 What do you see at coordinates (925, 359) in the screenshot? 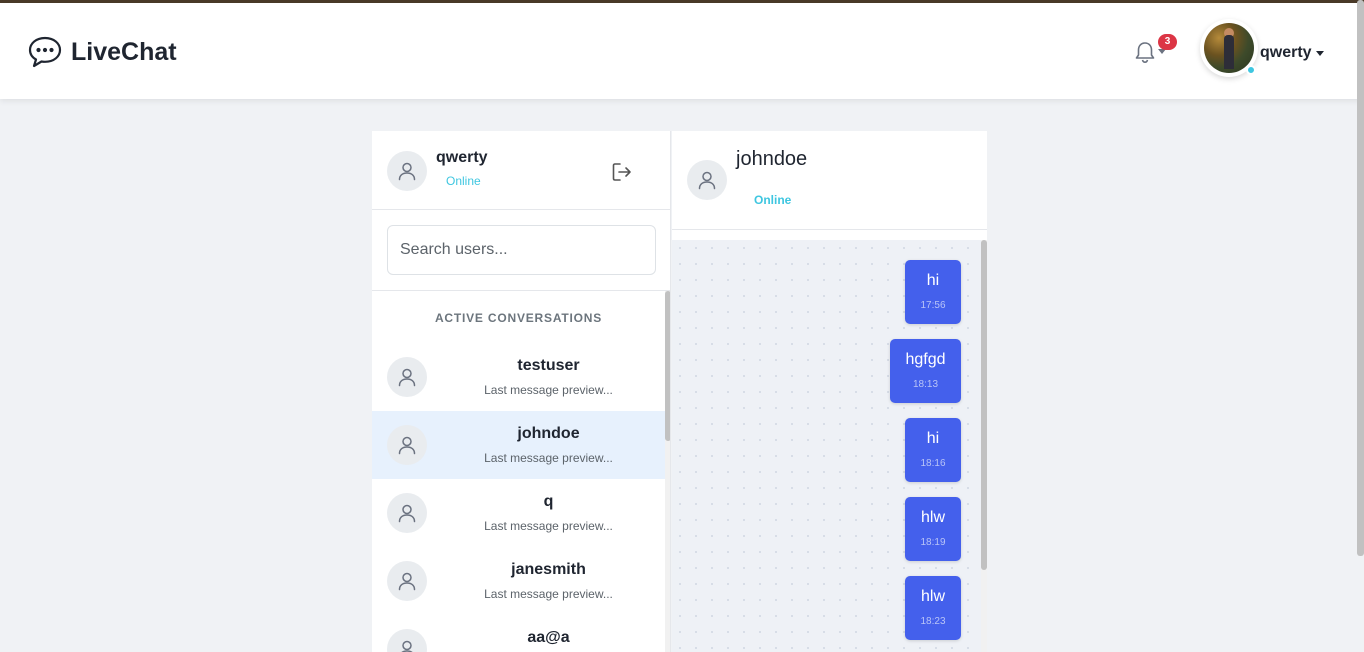
I see `message-text: hgfgd` at bounding box center [925, 359].